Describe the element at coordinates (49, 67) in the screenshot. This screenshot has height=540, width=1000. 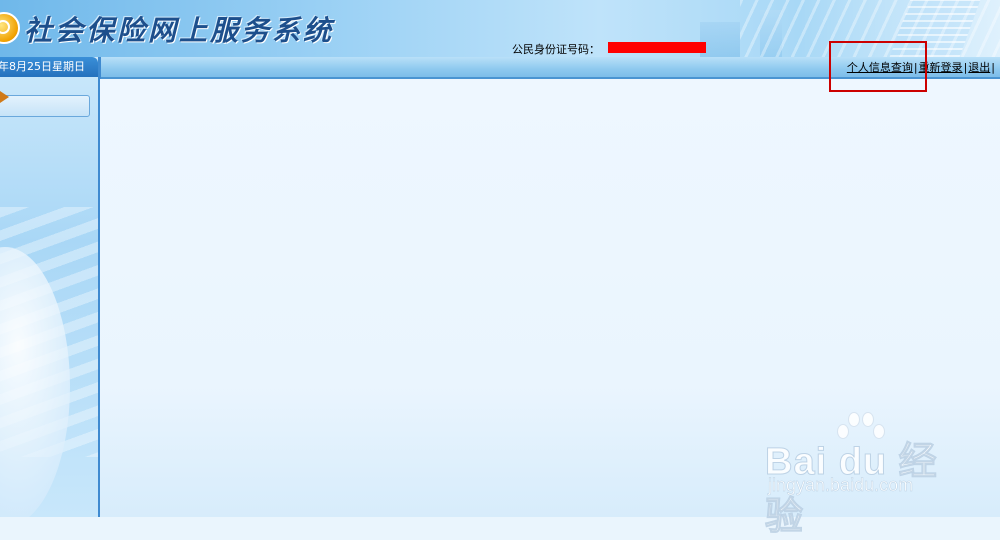
I see `current-date: 年8月25日星期日` at that location.